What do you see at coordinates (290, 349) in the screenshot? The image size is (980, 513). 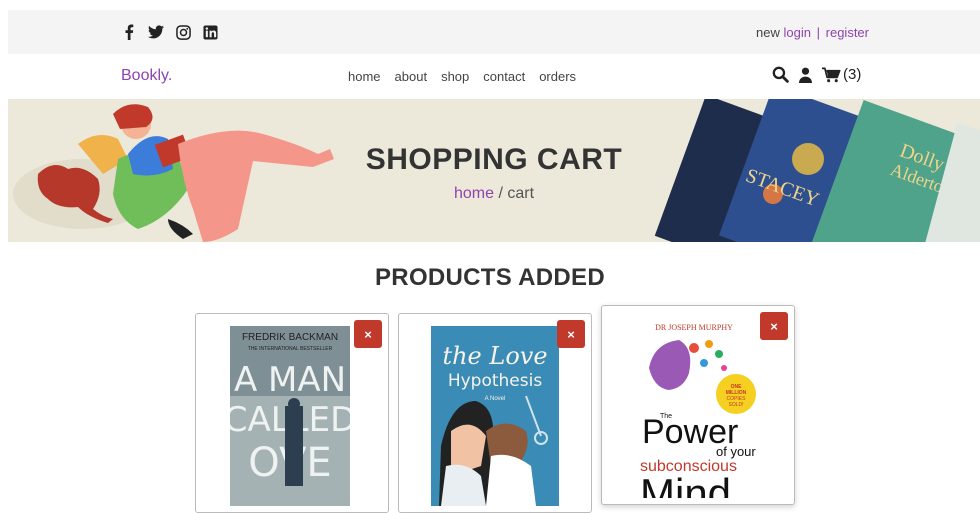 I see `svg-text: THE INTERNATIONAL BESTSELLER` at bounding box center [290, 349].